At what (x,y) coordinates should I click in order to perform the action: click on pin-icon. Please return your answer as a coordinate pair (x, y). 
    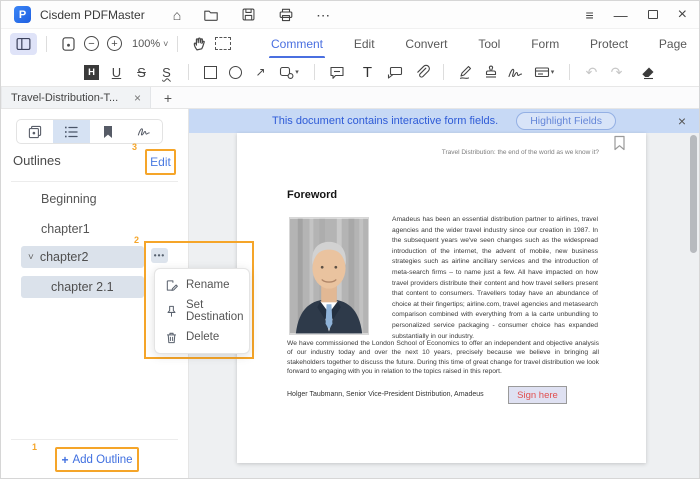
    Looking at the image, I should click on (171, 311).